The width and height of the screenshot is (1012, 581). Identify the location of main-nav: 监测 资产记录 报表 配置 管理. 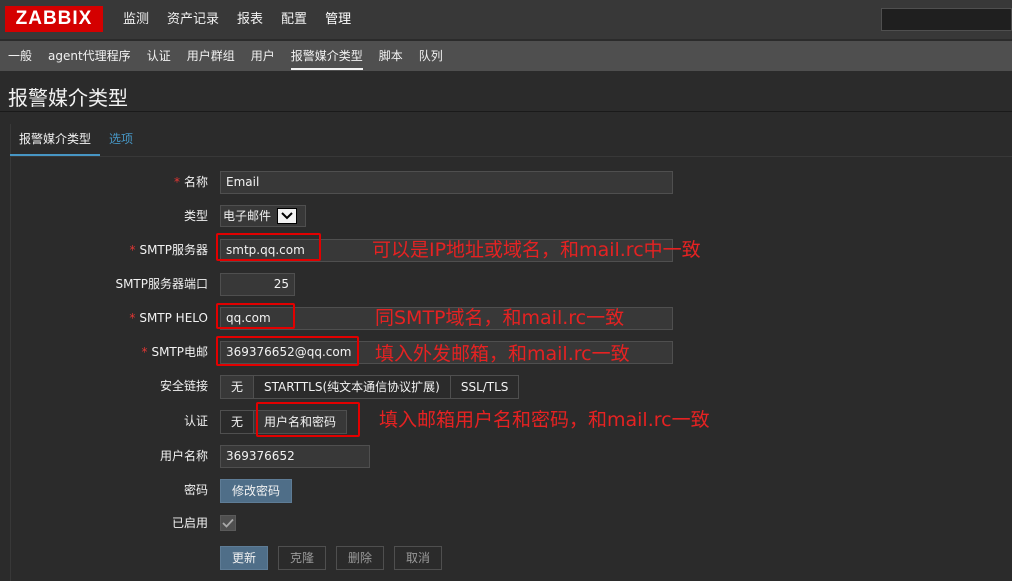
(237, 20).